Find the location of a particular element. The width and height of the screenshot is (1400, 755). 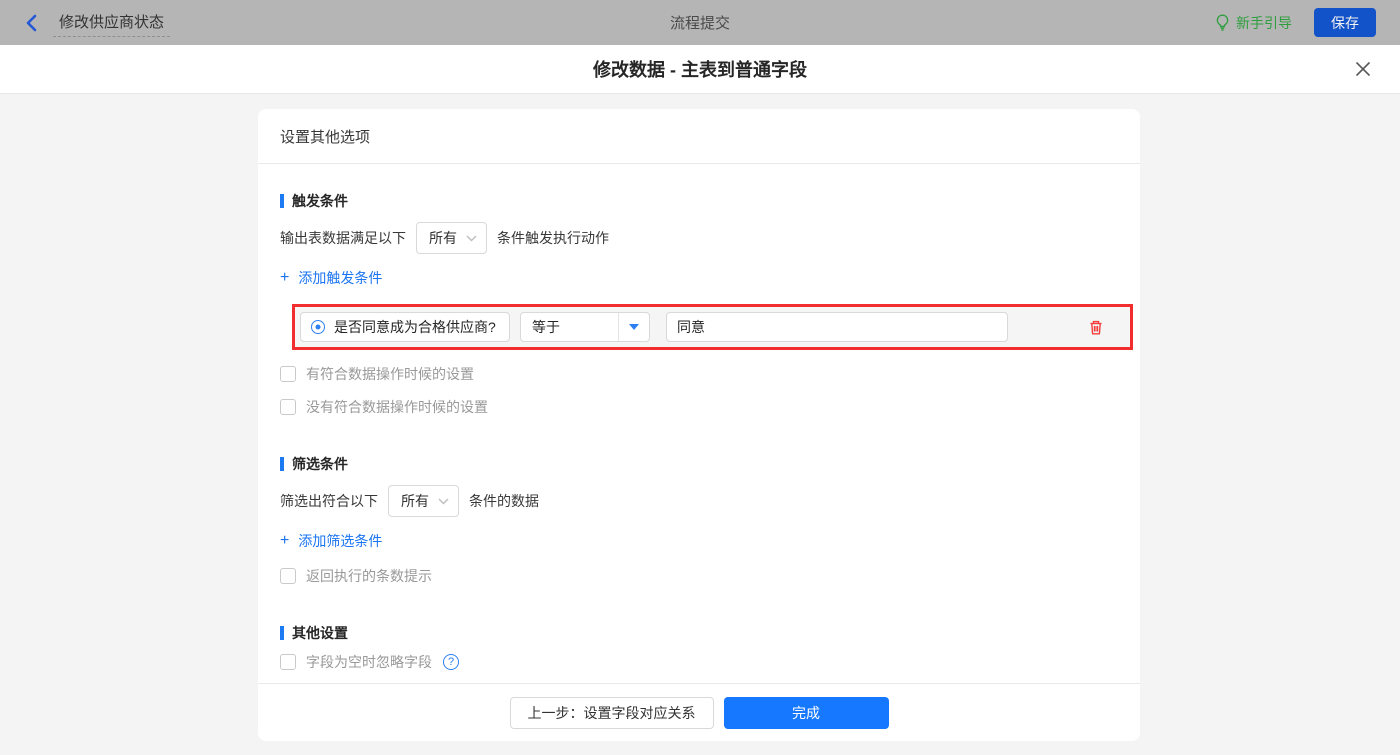

checkbox-row-has-match-settings: 有符合数据操作时候的设置 is located at coordinates (377, 374).